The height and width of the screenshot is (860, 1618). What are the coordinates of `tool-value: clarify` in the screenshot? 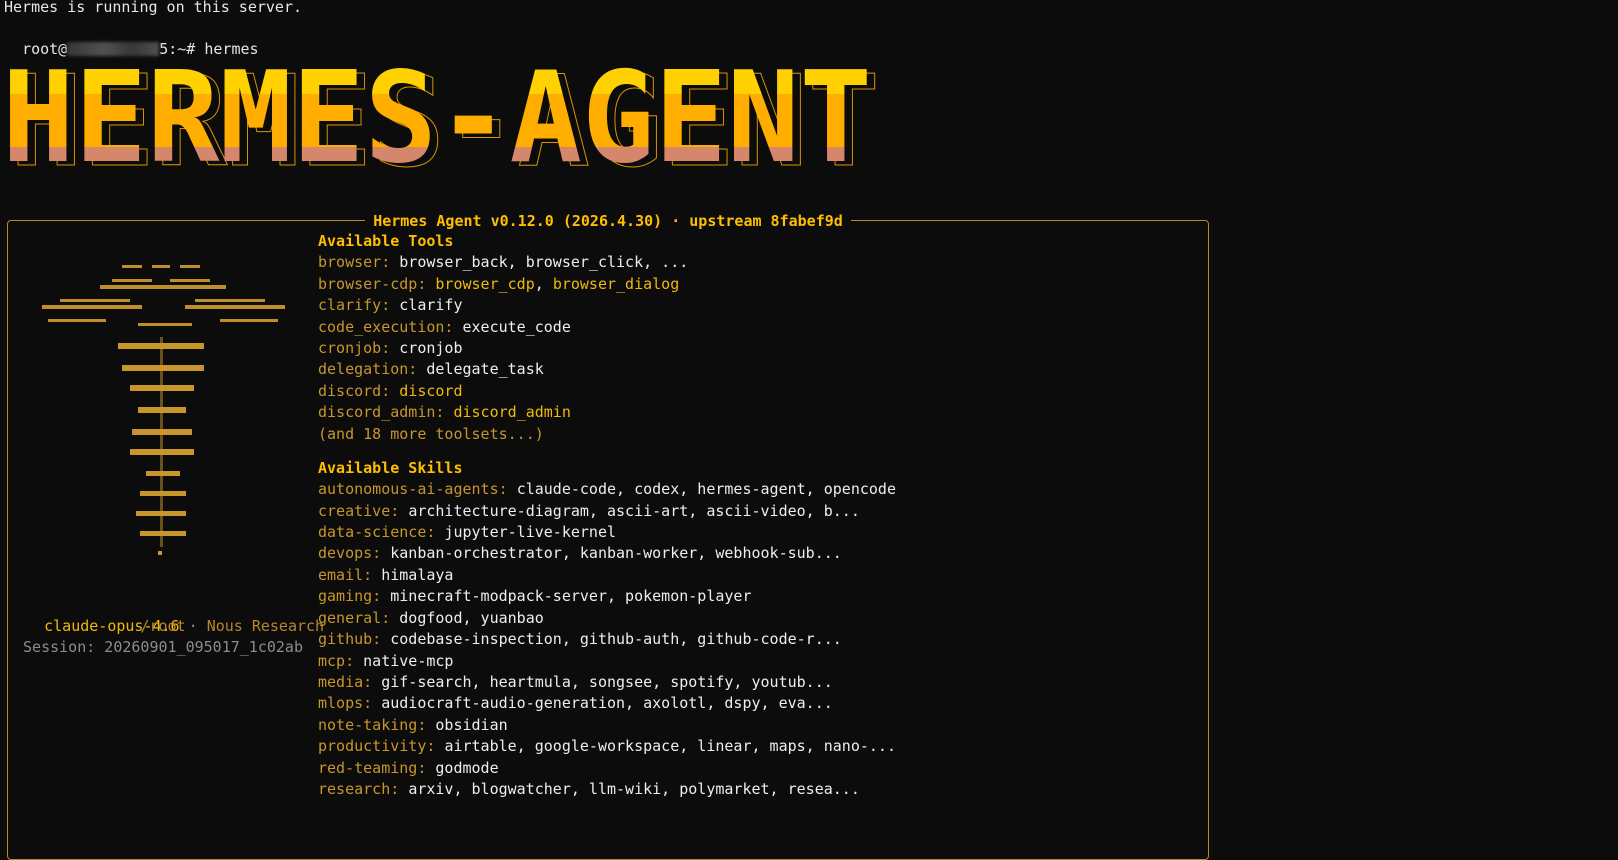 It's located at (431, 305).